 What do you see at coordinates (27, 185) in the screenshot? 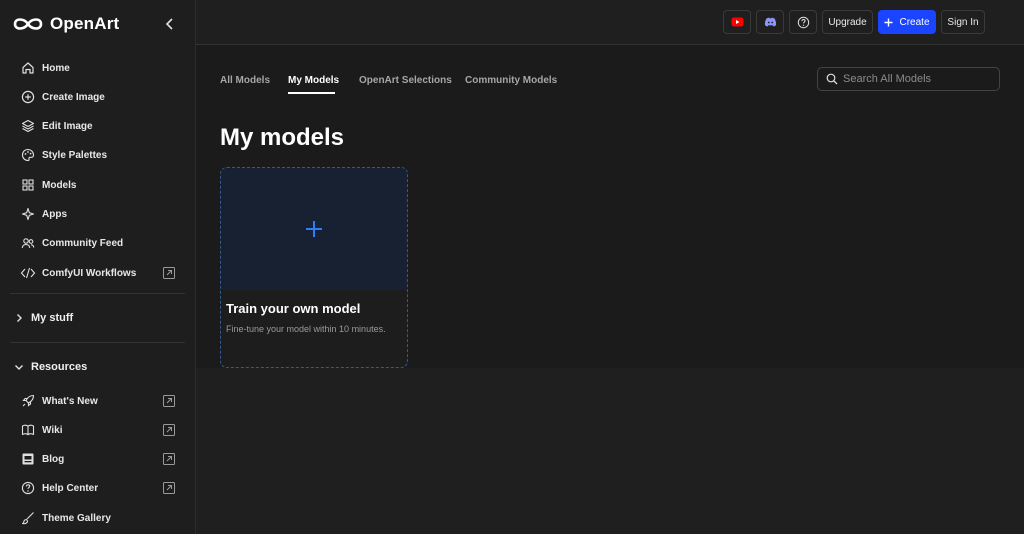
I see `grid-icon` at bounding box center [27, 185].